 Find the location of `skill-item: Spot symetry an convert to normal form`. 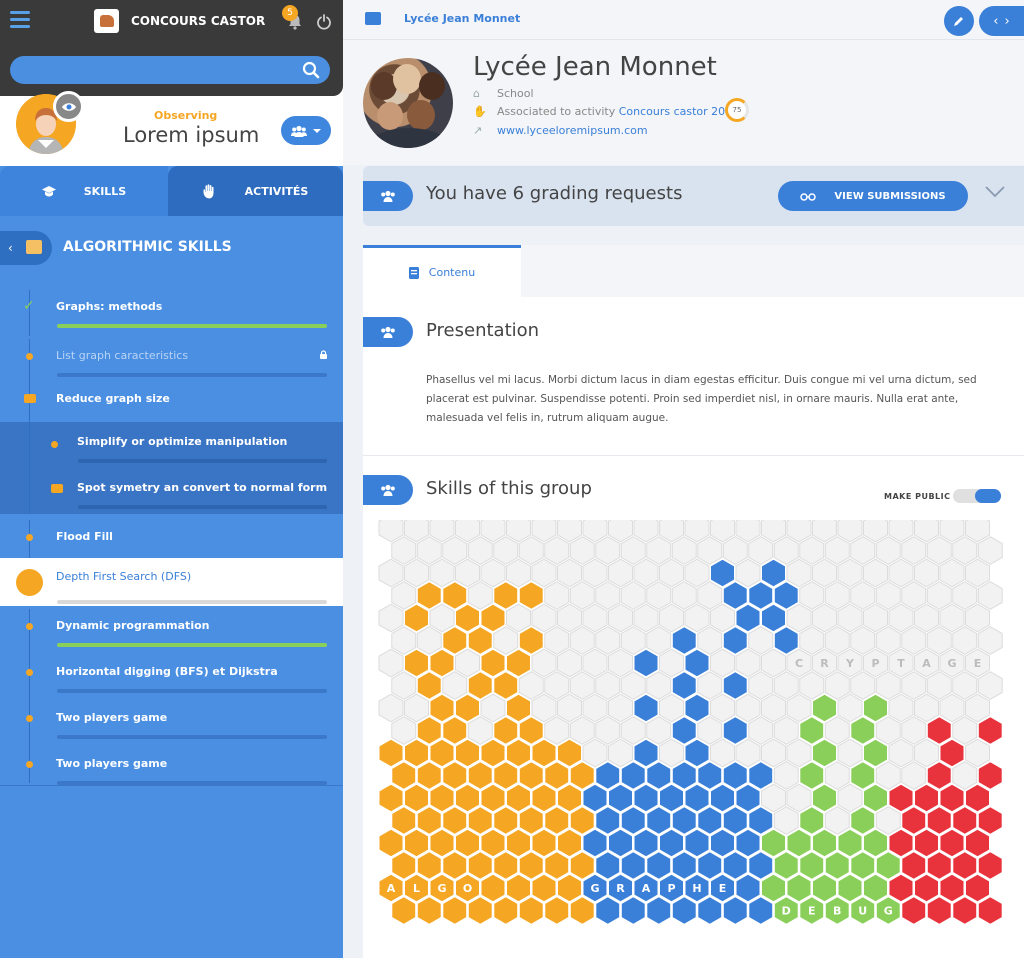

skill-item: Spot symetry an convert to normal form is located at coordinates (171, 491).